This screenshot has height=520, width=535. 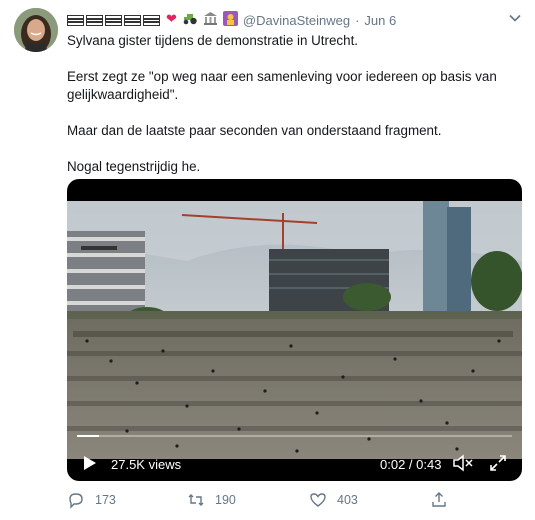 What do you see at coordinates (171, 19) in the screenshot?
I see `heart-icon: ❤` at bounding box center [171, 19].